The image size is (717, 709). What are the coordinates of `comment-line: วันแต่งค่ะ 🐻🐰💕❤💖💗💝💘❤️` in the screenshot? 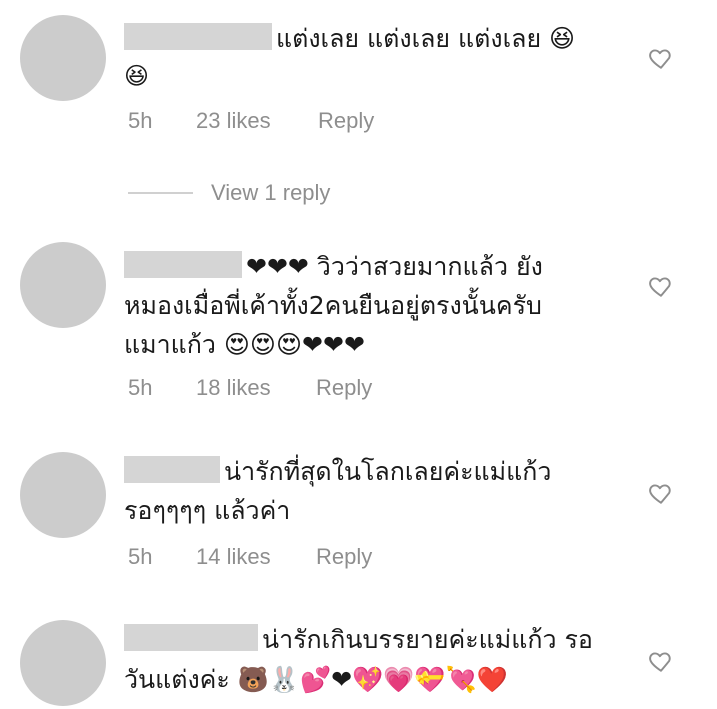 It's located at (316, 679).